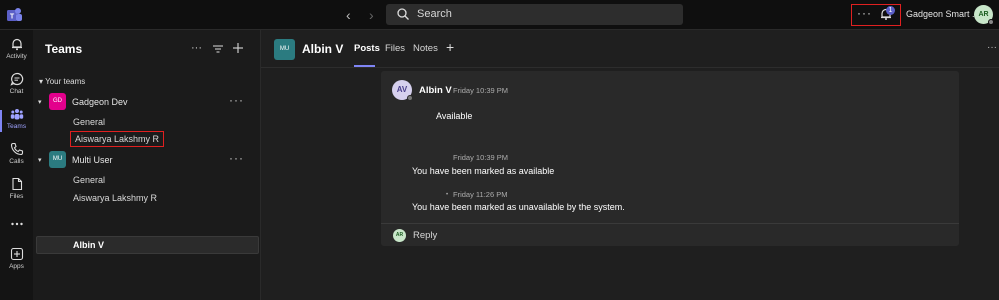  What do you see at coordinates (16, 196) in the screenshot?
I see `rail-label: Files` at bounding box center [16, 196].